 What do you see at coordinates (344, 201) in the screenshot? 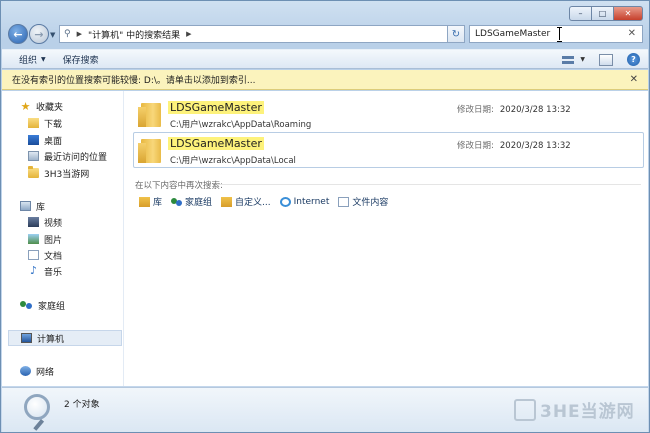
I see `document-icon` at bounding box center [344, 201].